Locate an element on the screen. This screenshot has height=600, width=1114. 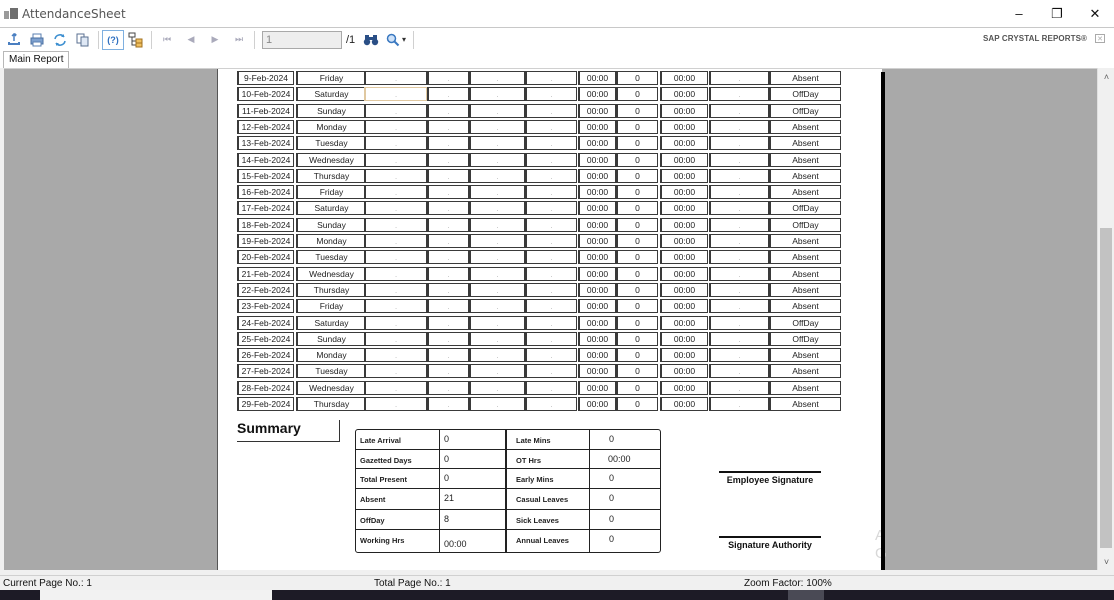
page-number-input is located at coordinates (302, 39).